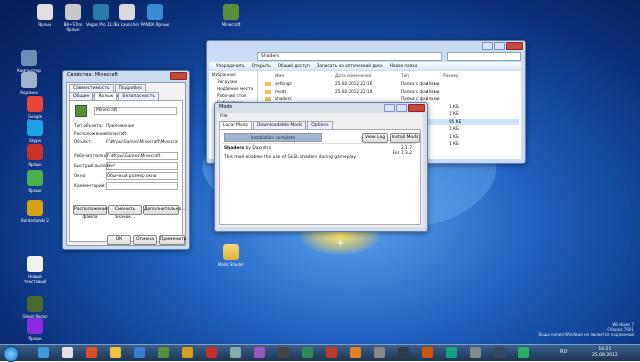  What do you see at coordinates (172, 240) in the screenshot?
I see `apply-button: Применить` at bounding box center [172, 240].